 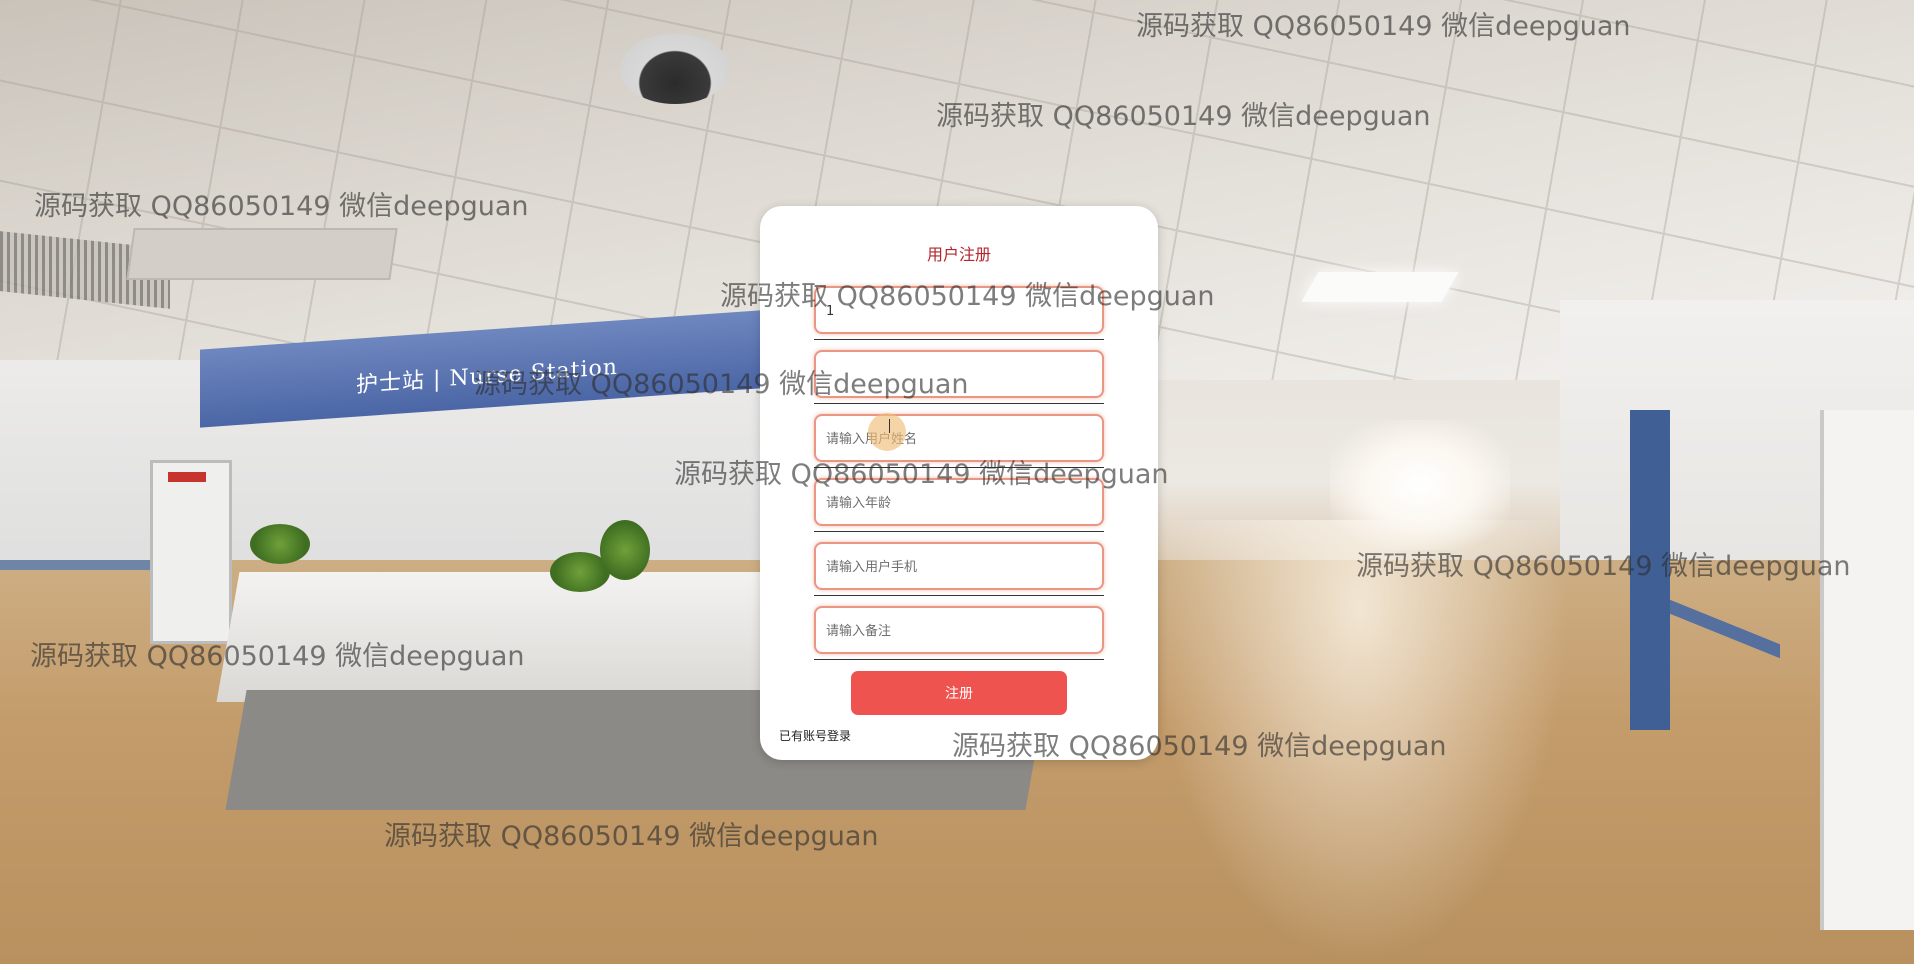 I want to click on name-input, so click(x=961, y=439).